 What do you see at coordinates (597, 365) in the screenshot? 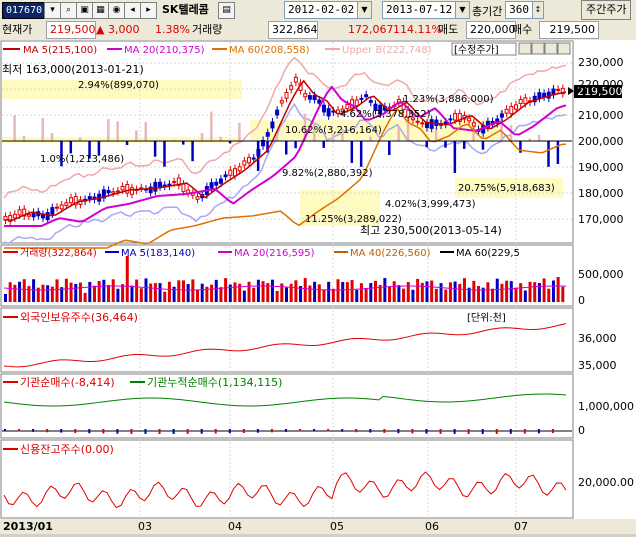
I see `y-tick-foreign-35000: 35,000` at bounding box center [597, 365].